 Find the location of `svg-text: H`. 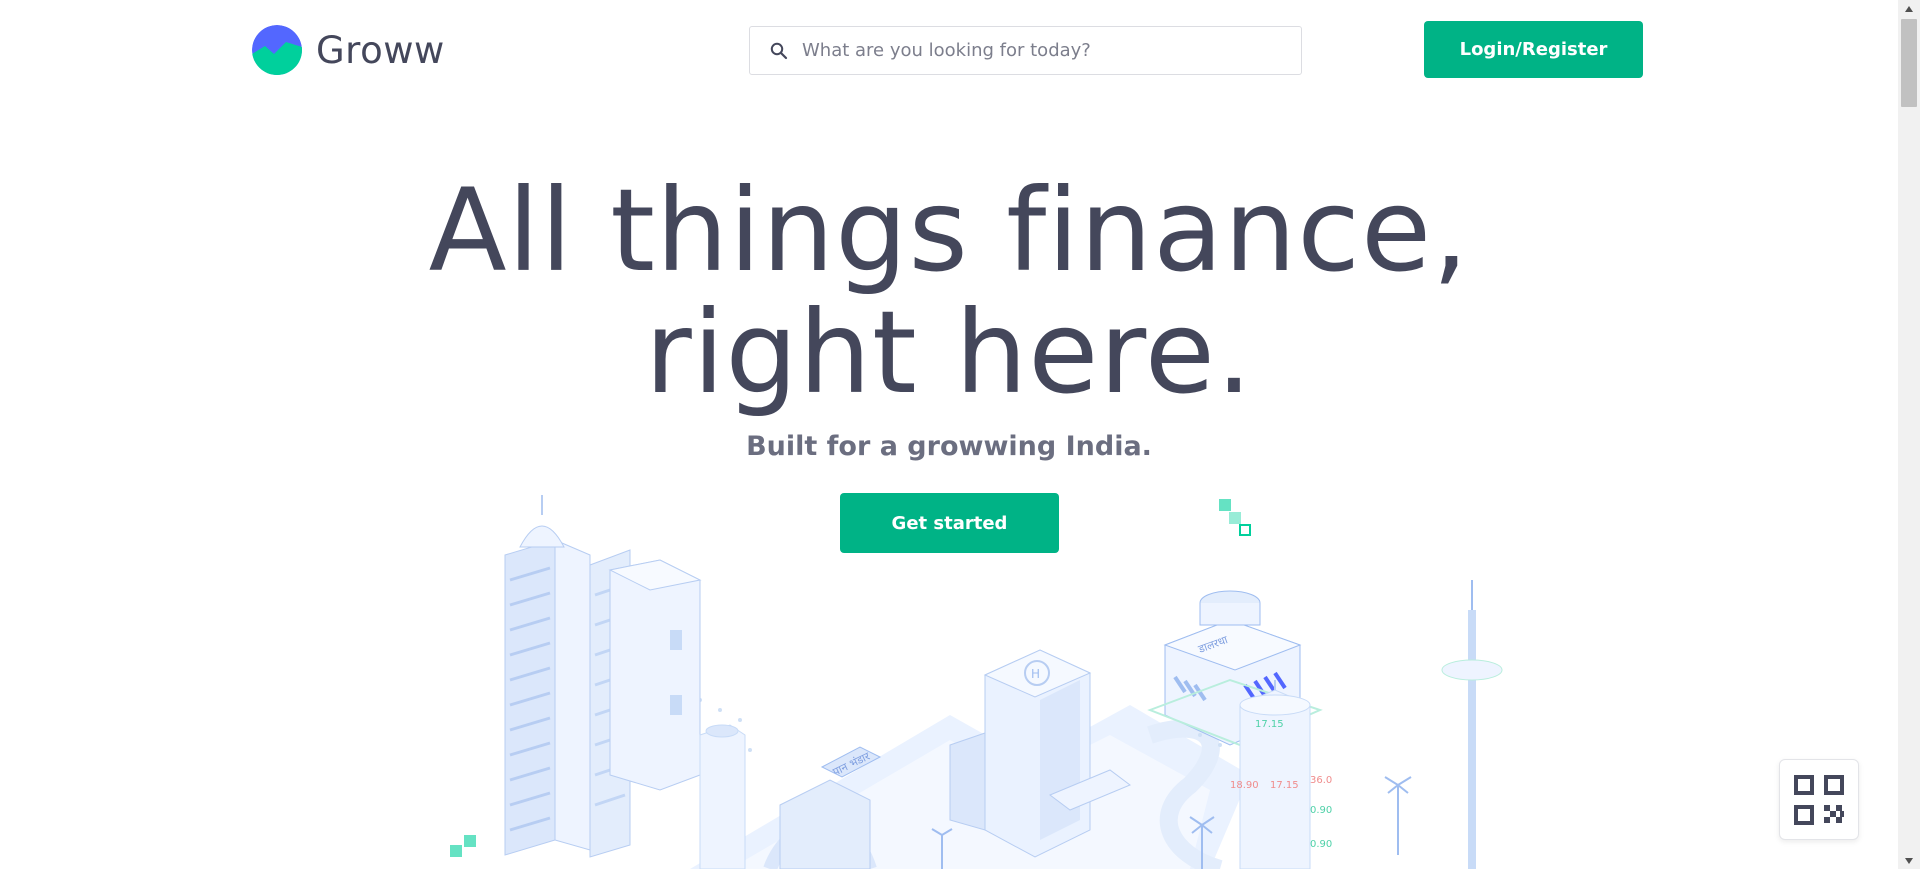

svg-text: H is located at coordinates (1035, 674).